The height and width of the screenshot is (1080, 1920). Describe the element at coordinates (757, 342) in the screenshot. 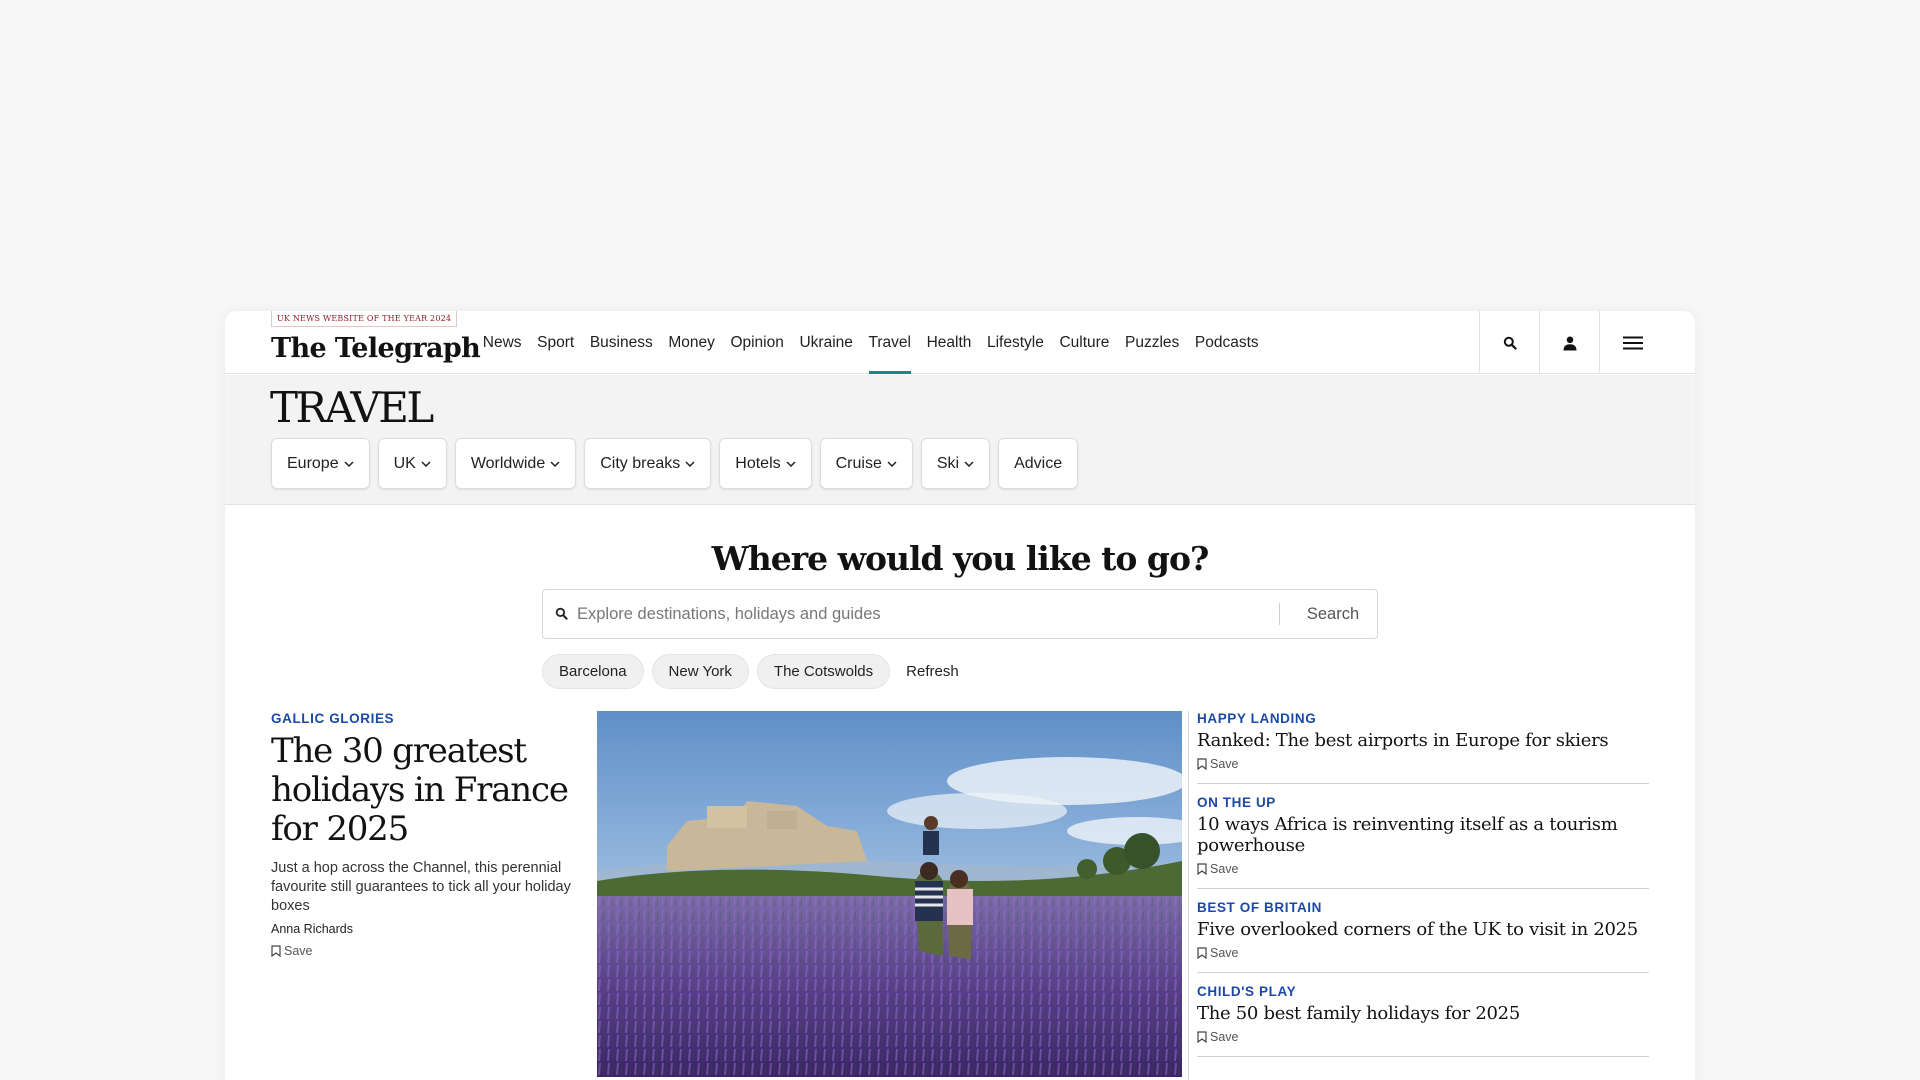

I see `nav-item-opinion: Opinion` at that location.